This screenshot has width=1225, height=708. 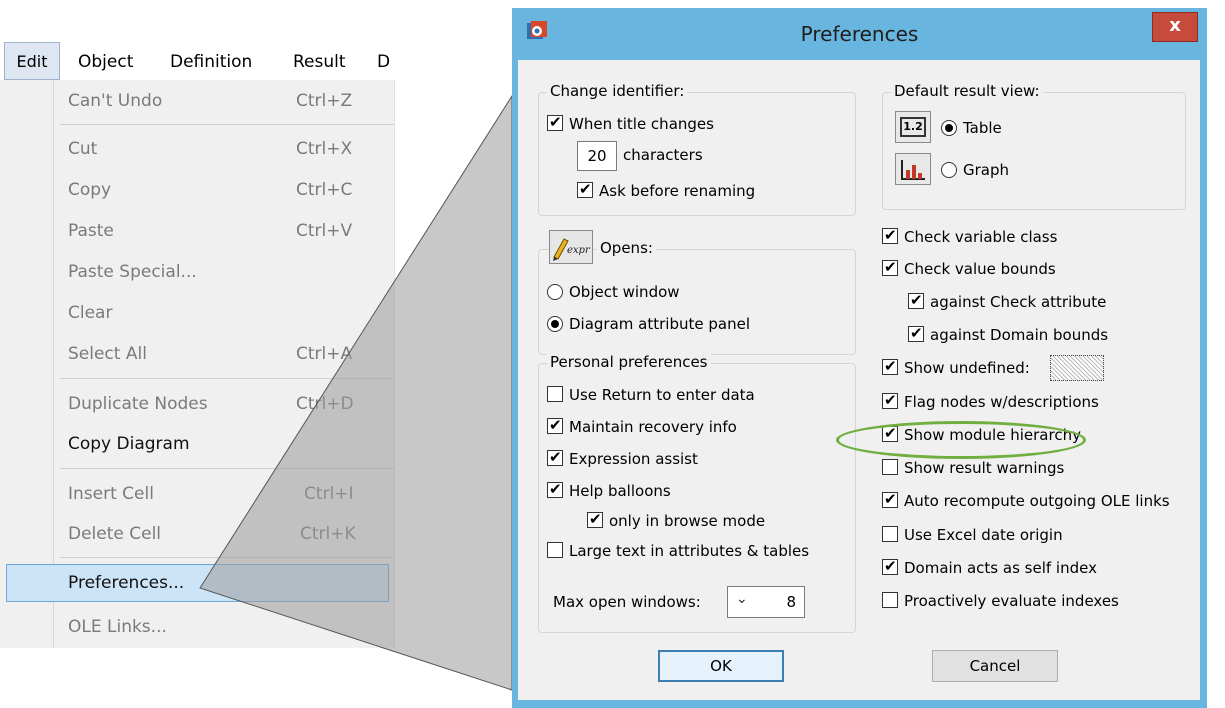 What do you see at coordinates (329, 494) in the screenshot?
I see `menu-item-shortcut: Ctrl+I` at bounding box center [329, 494].